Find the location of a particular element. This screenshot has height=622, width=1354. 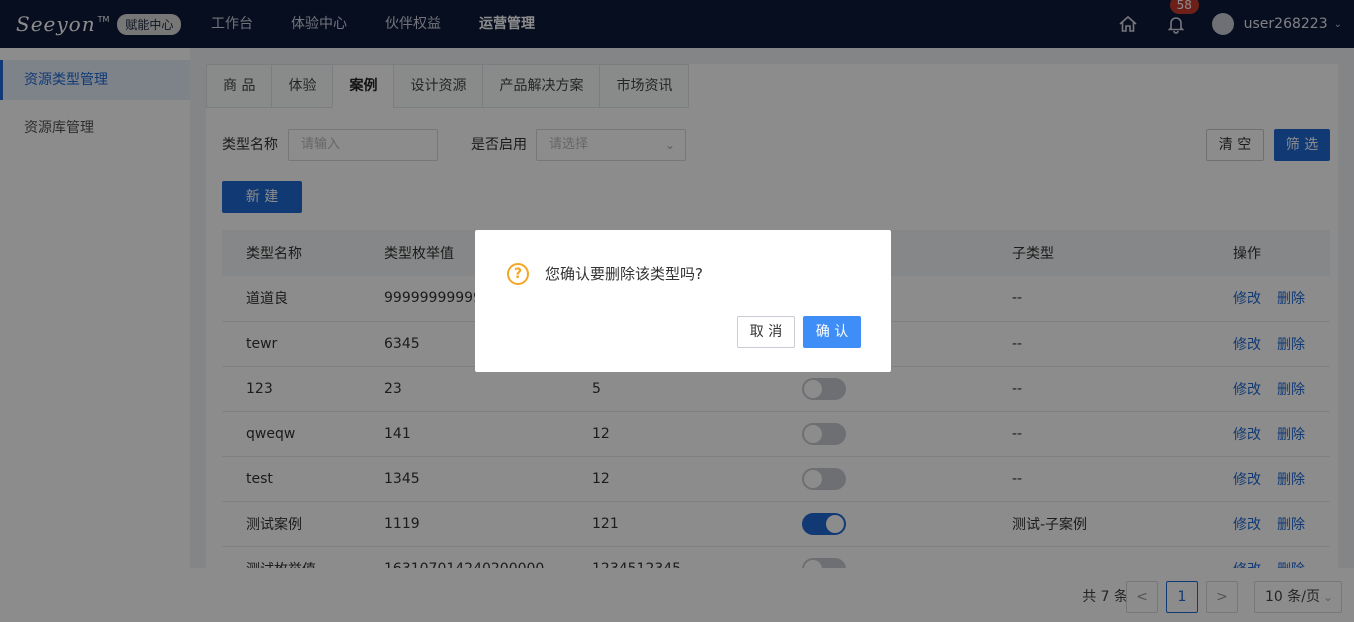

dialog-message: 您确认要删除该类型吗? is located at coordinates (624, 274).